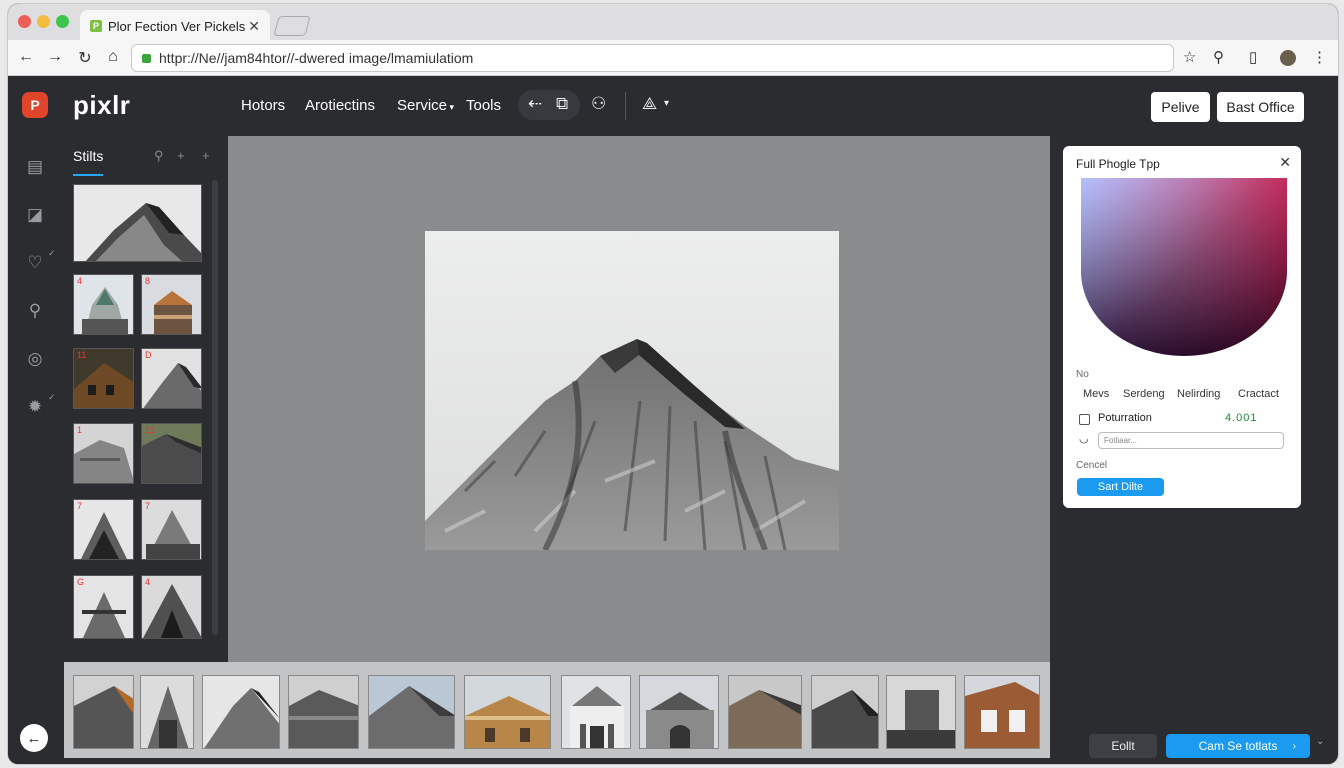  I want to click on sart-dilte-button: Sart Dilte, so click(1120, 487).